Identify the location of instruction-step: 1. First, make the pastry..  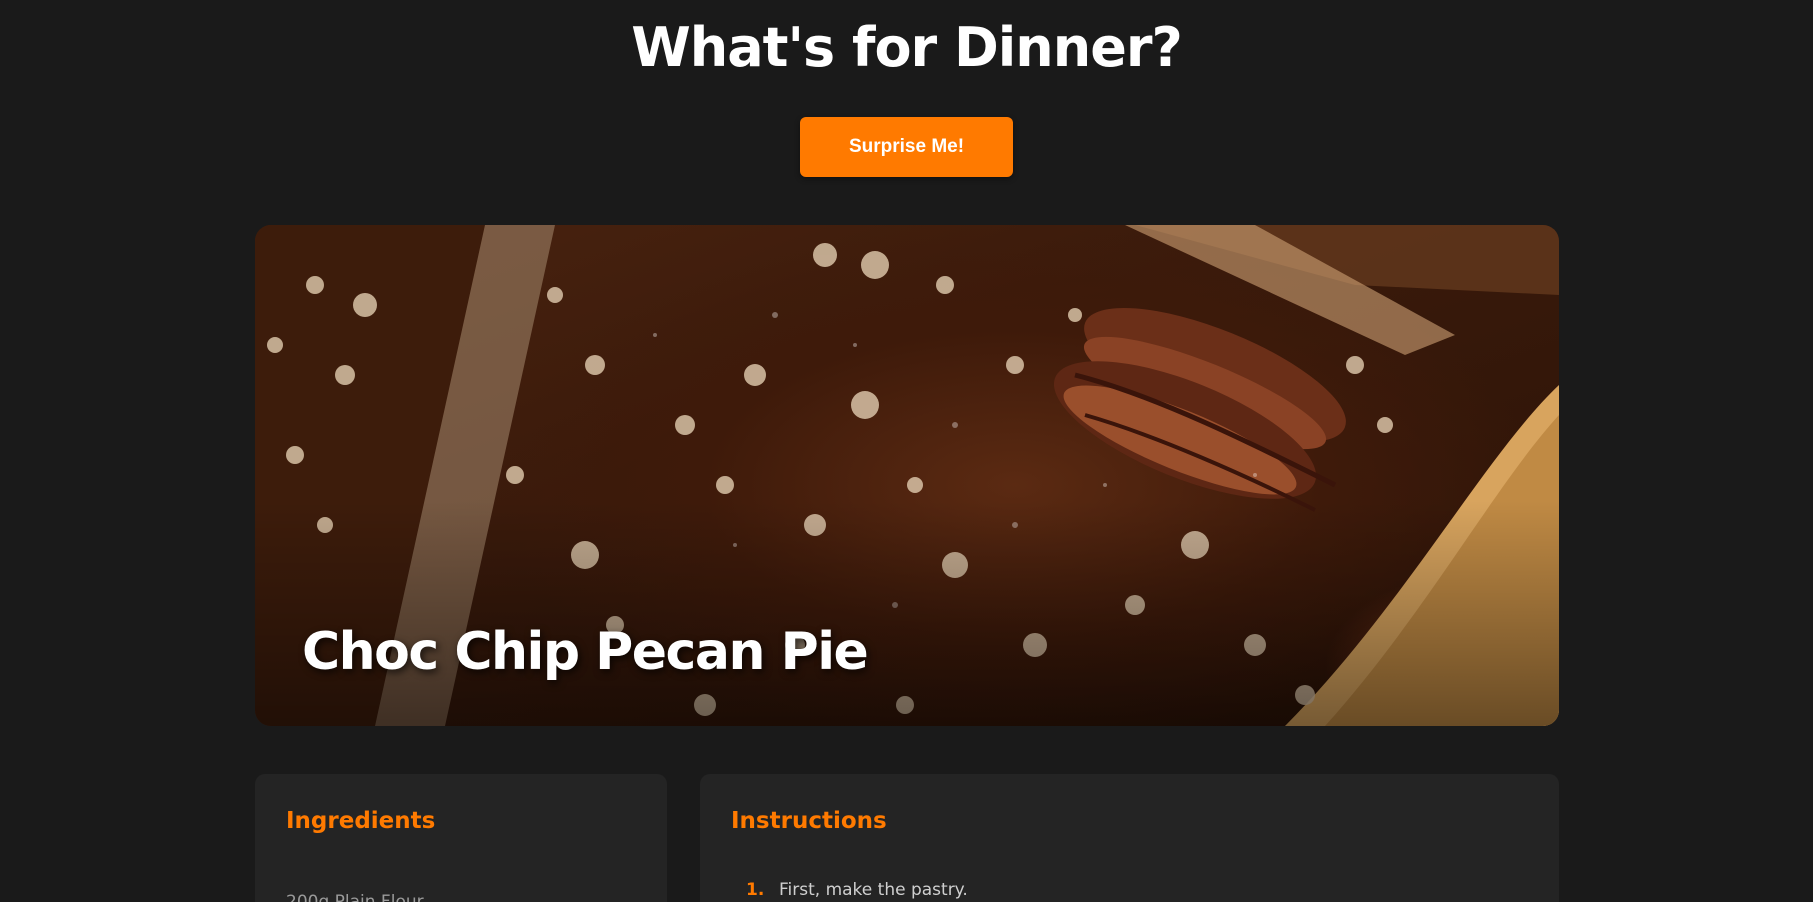
(857, 890).